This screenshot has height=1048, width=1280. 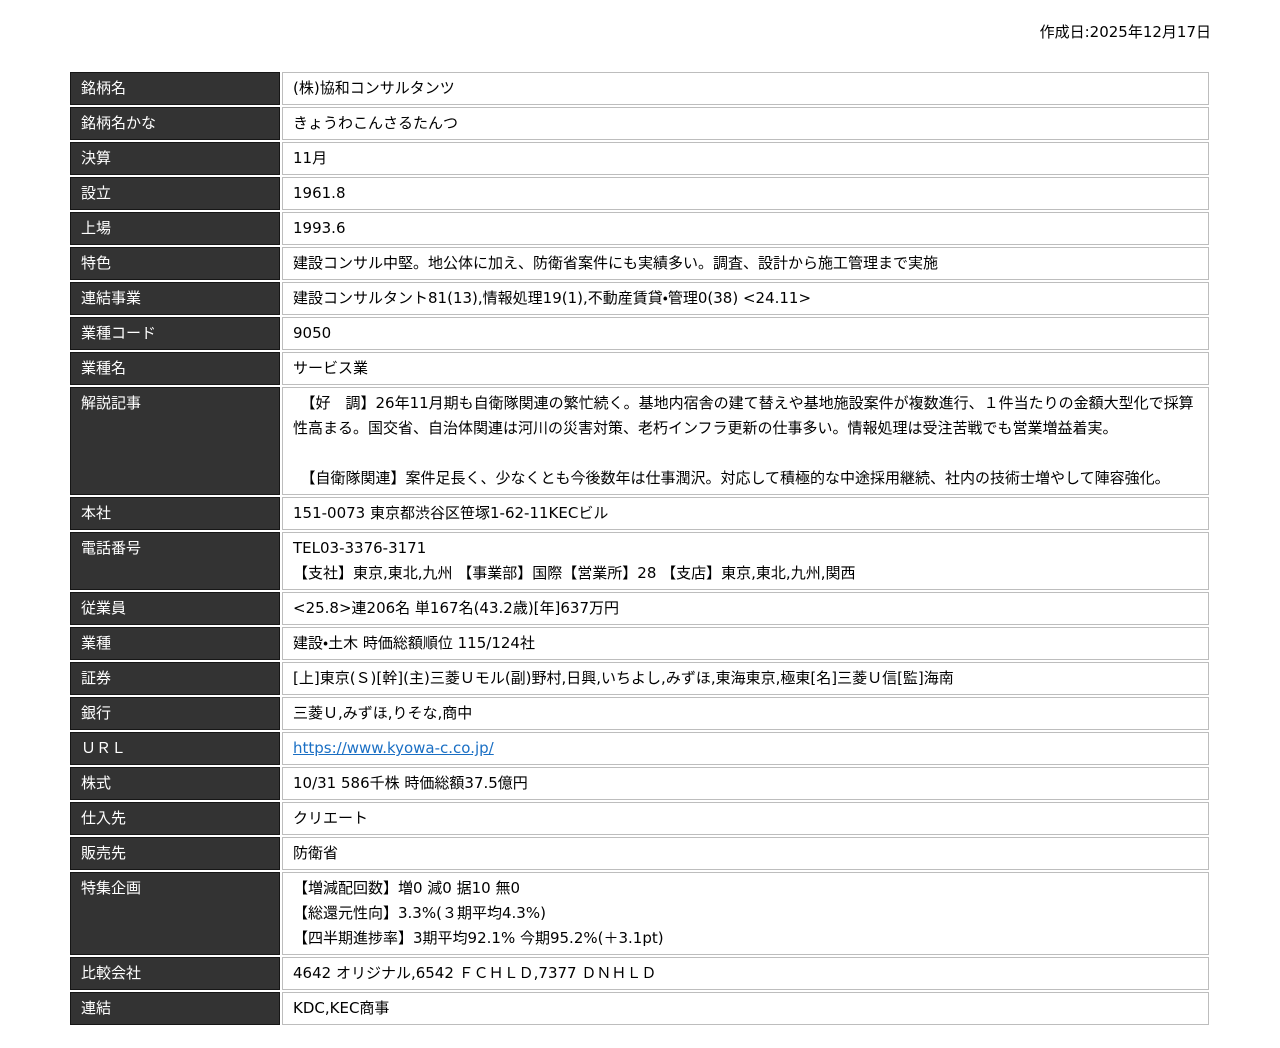 I want to click on table-row-founded: 設立 1961.8, so click(x=639, y=193).